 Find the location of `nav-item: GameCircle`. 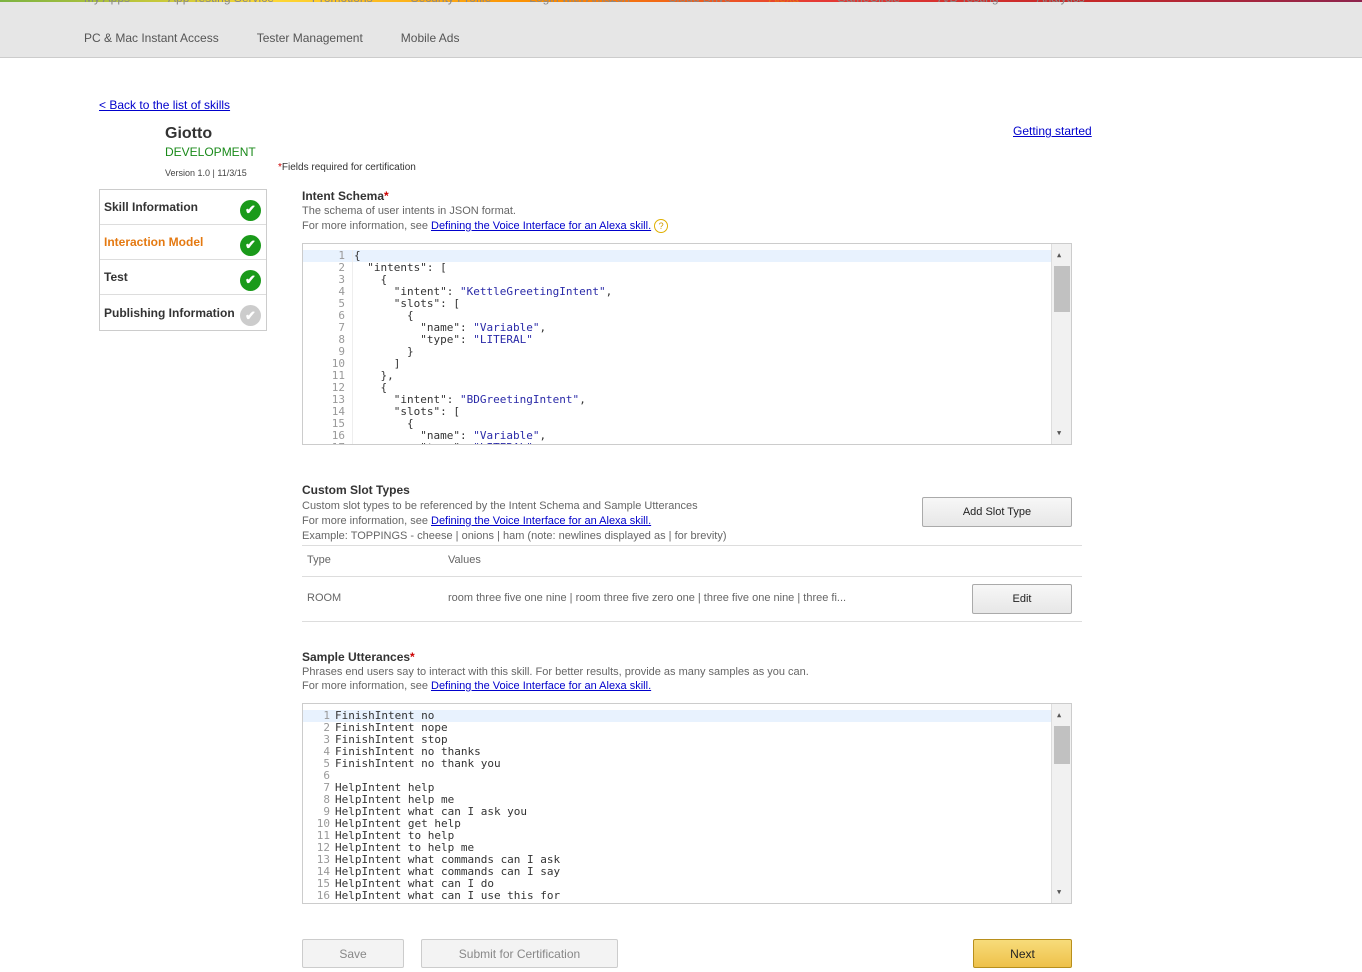

nav-item: GameCircle is located at coordinates (868, 2).